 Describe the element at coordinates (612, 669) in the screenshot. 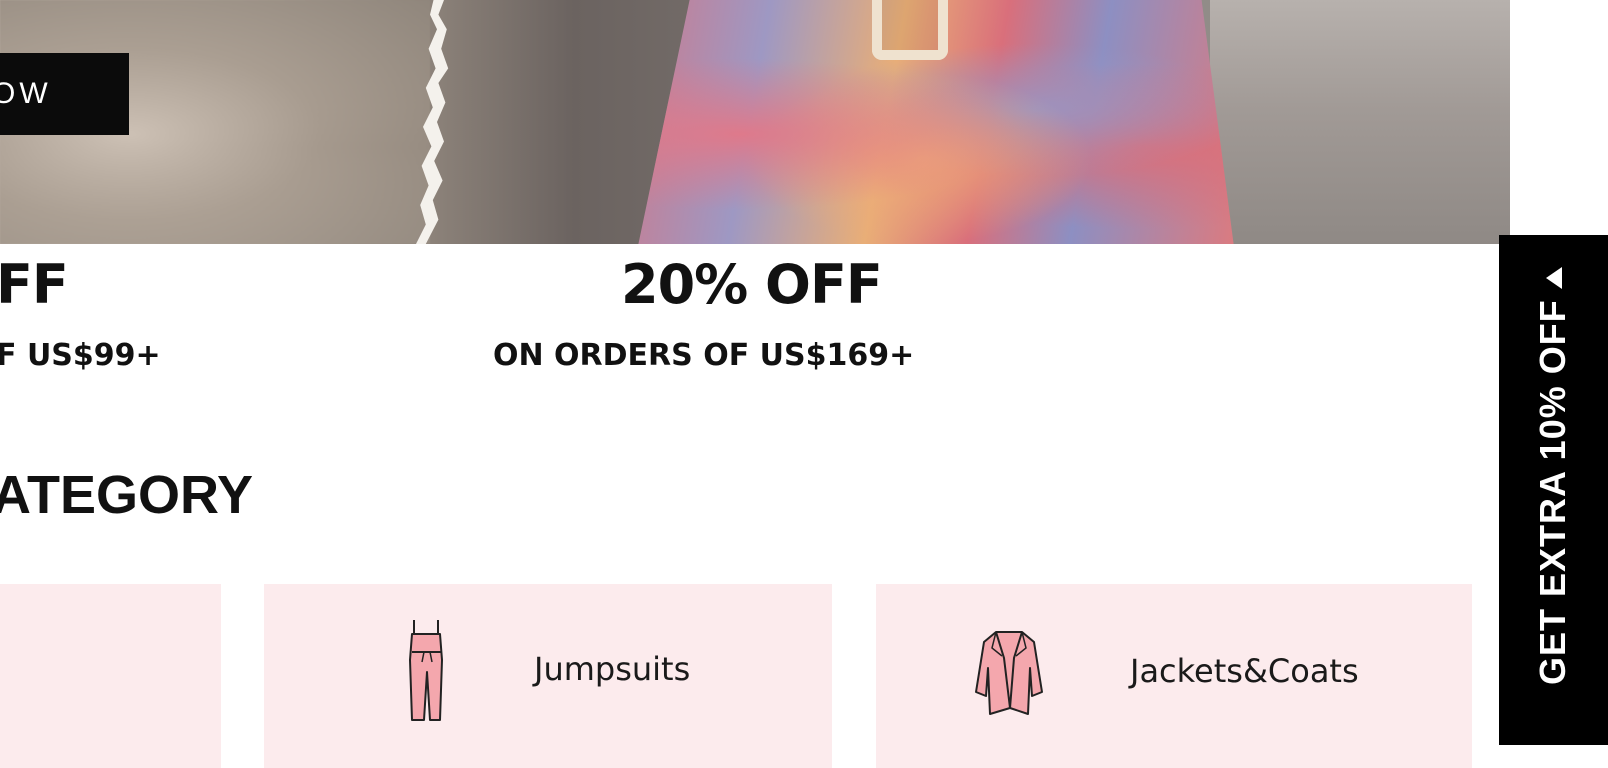

I see `category-label-jumpsuits: Jumpsuits` at that location.